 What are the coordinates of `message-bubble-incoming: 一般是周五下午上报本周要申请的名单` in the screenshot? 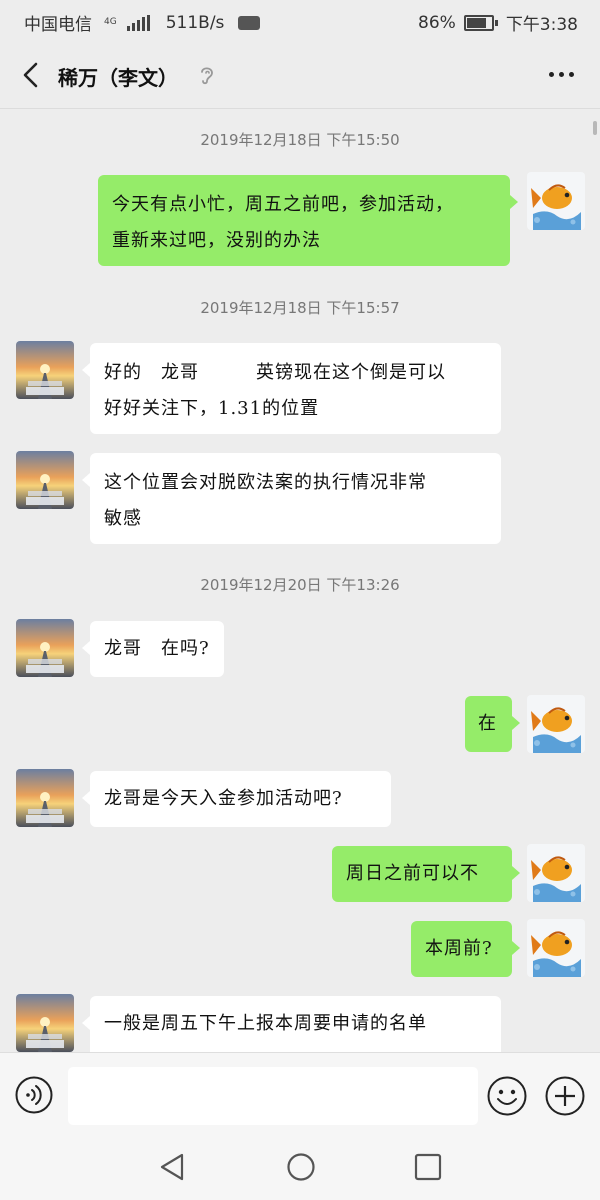 It's located at (291, 1024).